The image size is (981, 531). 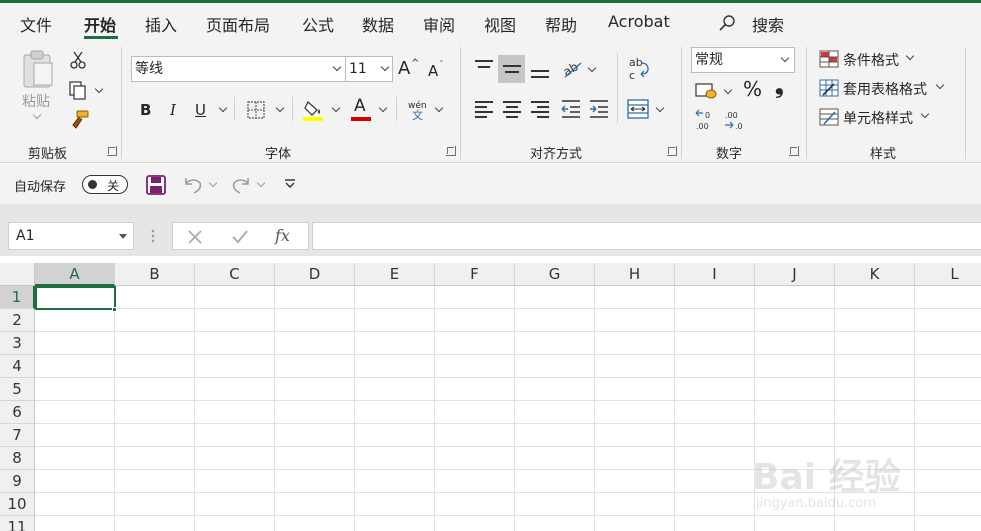 I want to click on format-as-table-icon, so click(x=829, y=88).